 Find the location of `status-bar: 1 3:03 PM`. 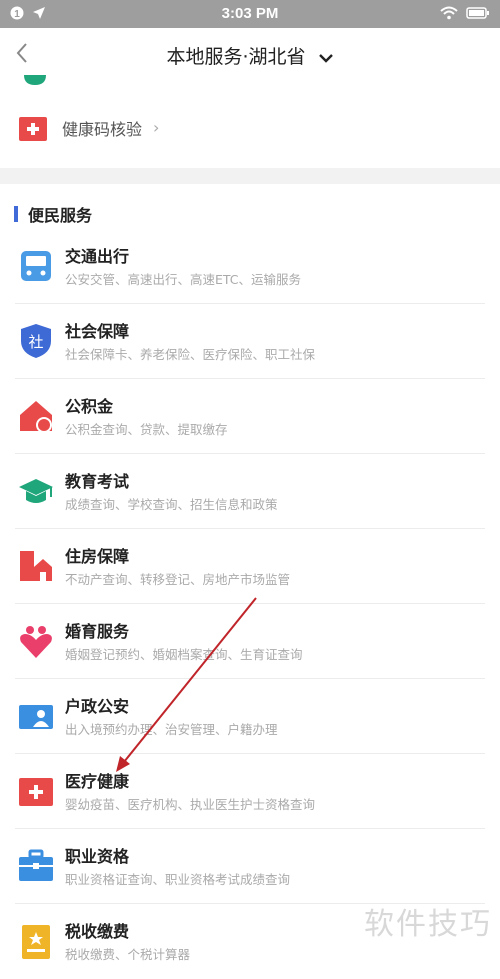

status-bar: 1 3:03 PM is located at coordinates (250, 14).